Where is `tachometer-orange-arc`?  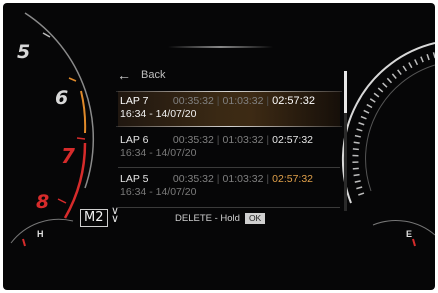
tachometer-orange-arc is located at coordinates (83, 112).